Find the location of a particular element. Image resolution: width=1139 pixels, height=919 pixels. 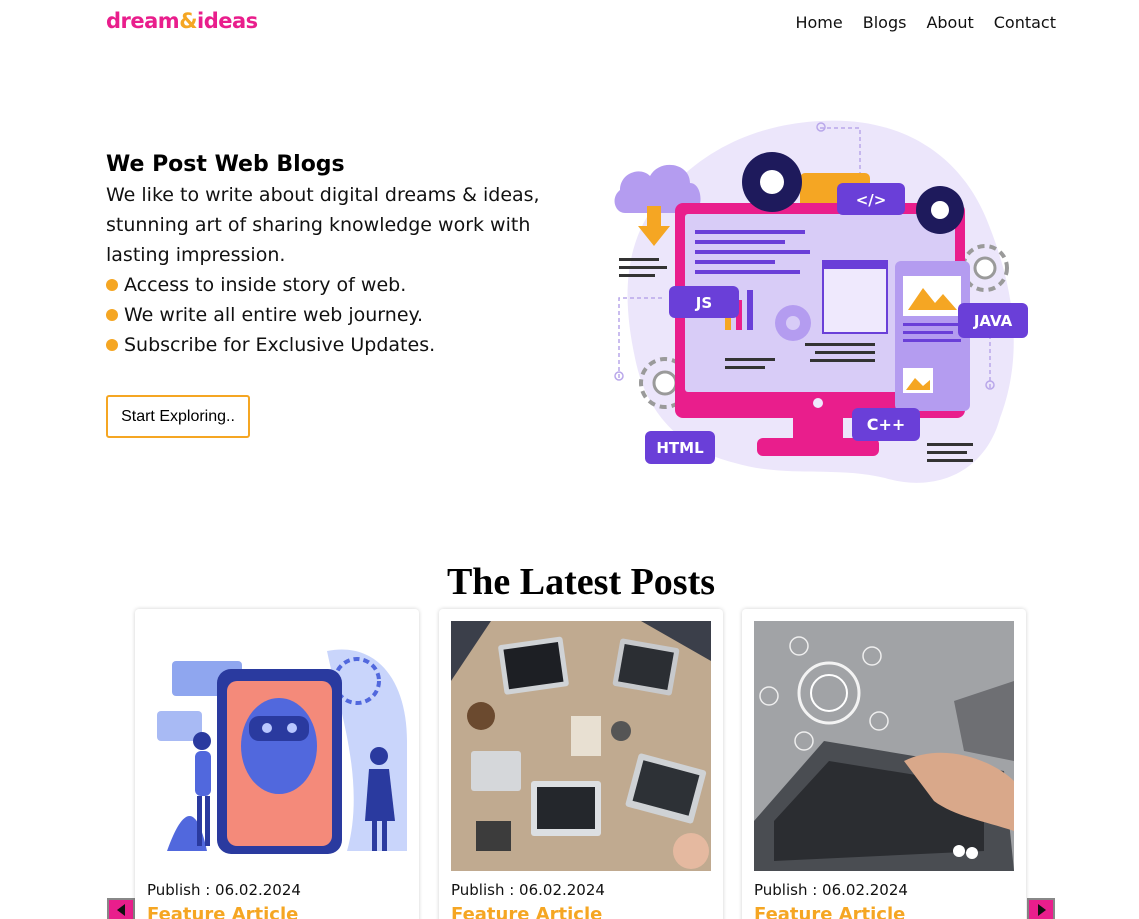

hero-bullet: We write all entire web journey. is located at coordinates (341, 315).